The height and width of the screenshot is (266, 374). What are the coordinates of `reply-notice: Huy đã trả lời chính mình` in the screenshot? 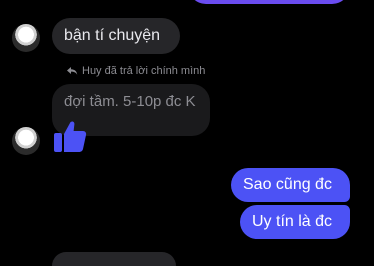 It's located at (135, 71).